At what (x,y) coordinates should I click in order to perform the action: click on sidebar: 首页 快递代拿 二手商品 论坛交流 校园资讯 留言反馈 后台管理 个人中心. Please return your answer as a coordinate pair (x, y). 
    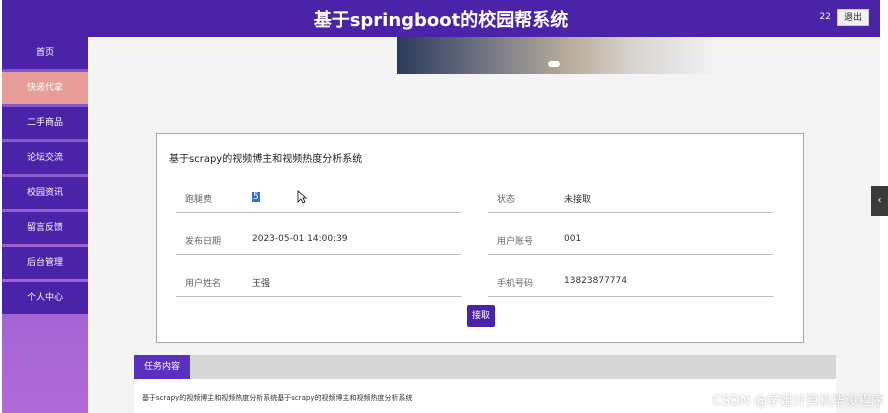
    Looking at the image, I should click on (45, 225).